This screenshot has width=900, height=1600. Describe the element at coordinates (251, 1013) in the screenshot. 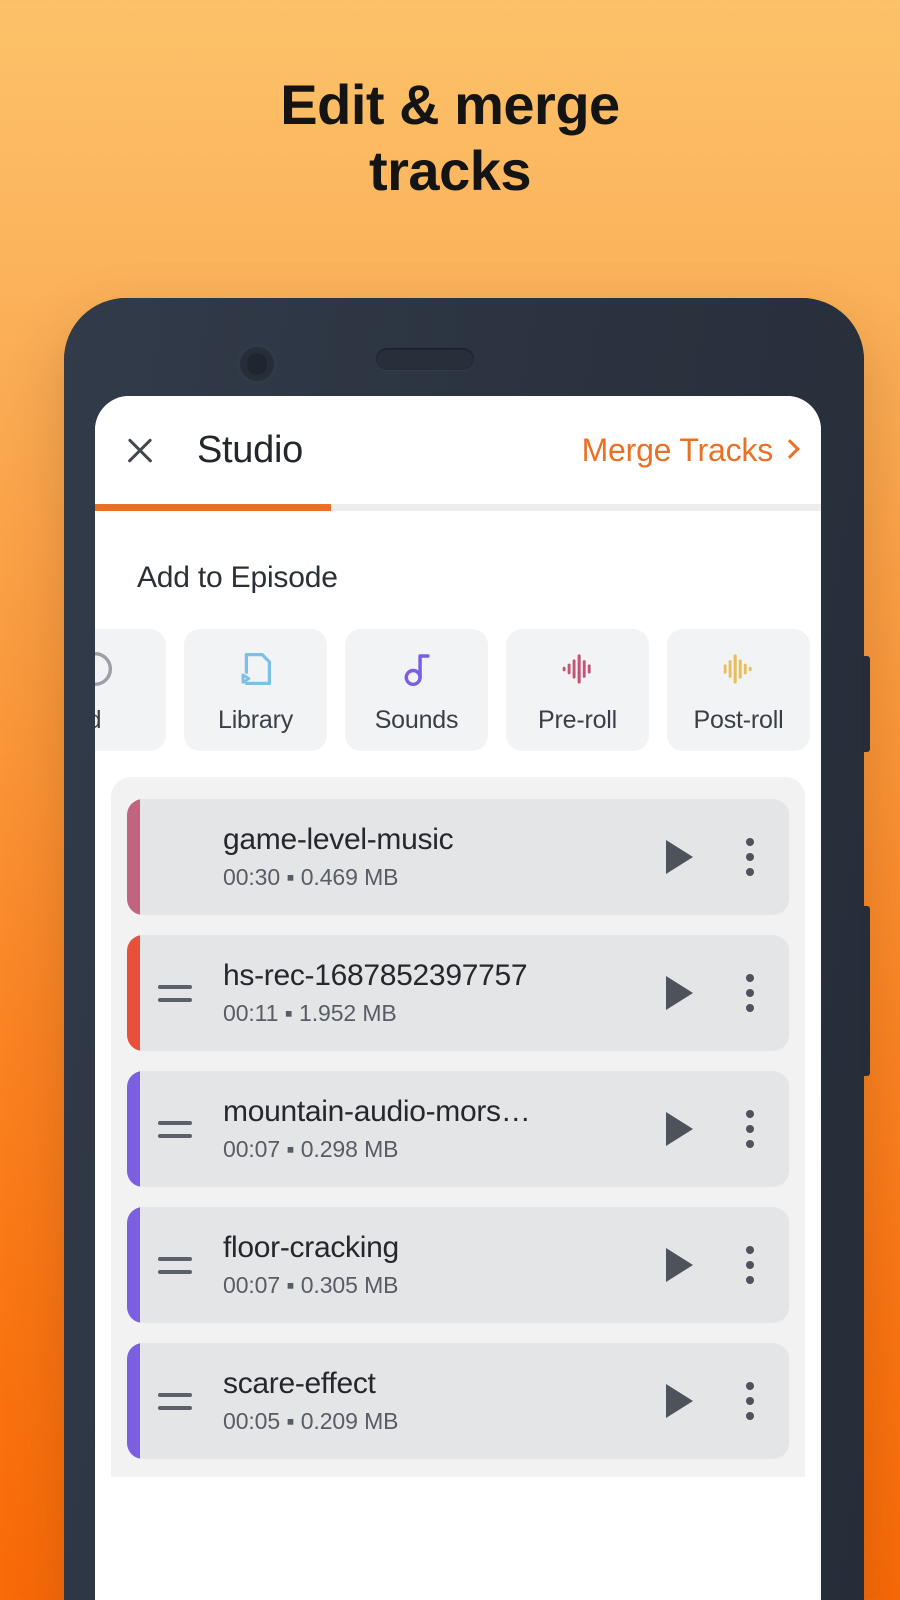

I see `track-duration: 00:11` at that location.